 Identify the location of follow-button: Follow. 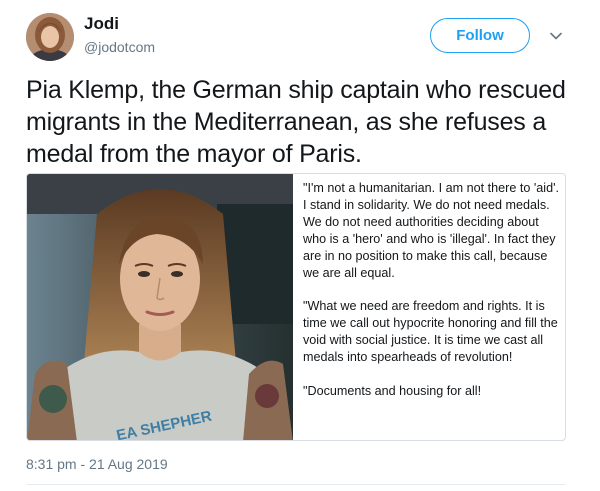
(480, 35).